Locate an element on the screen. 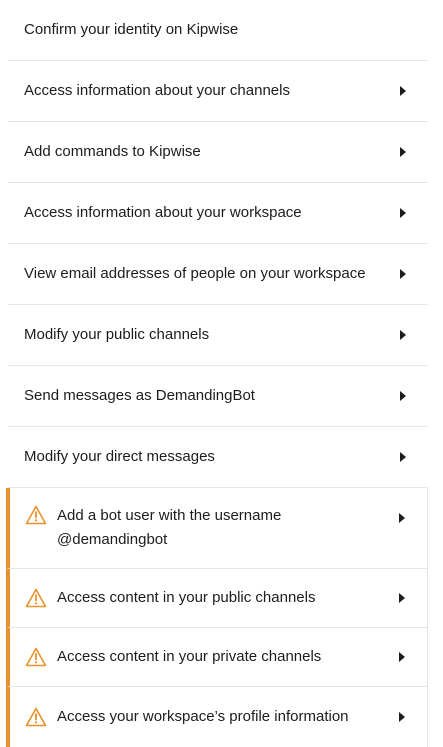  warning-row-private-content: Access content in your private channels is located at coordinates (217, 657).